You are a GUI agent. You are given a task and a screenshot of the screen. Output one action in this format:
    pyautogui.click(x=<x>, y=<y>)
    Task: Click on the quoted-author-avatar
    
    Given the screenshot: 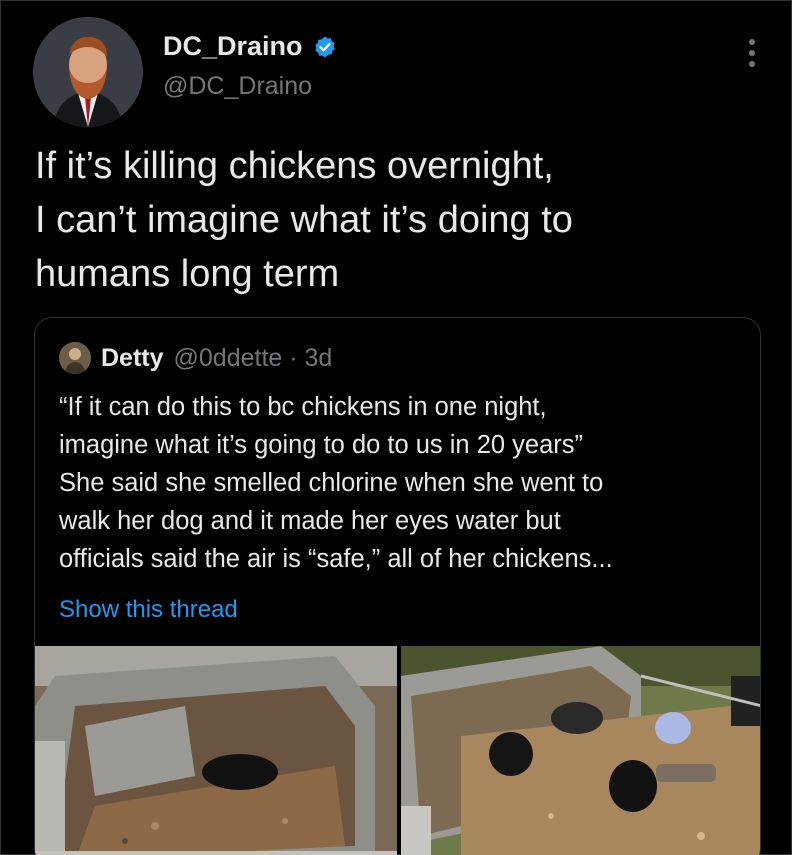 What is the action you would take?
    pyautogui.click(x=75, y=358)
    